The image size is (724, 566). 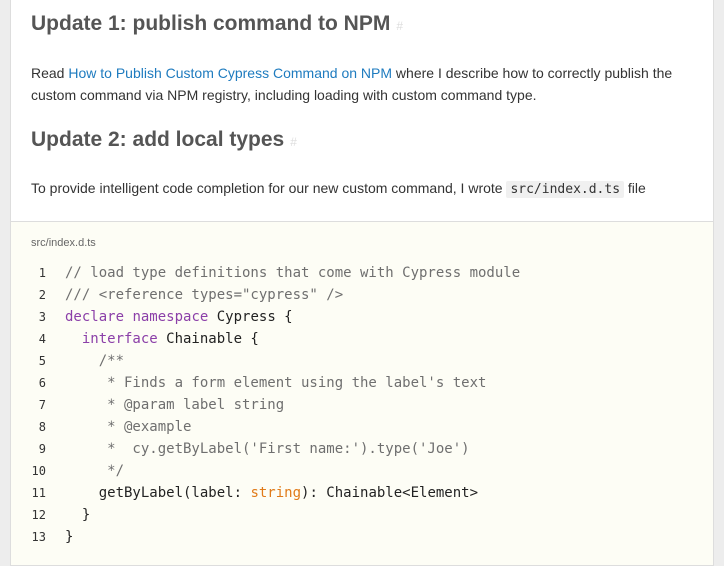 I want to click on code-token: namespace, so click(x=170, y=317).